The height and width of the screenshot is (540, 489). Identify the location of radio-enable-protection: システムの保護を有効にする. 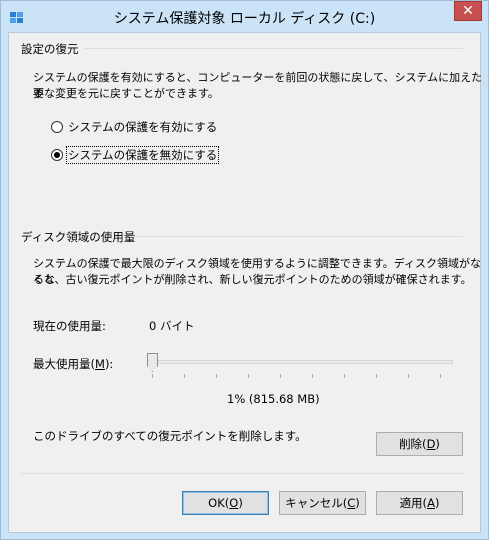
(134, 127).